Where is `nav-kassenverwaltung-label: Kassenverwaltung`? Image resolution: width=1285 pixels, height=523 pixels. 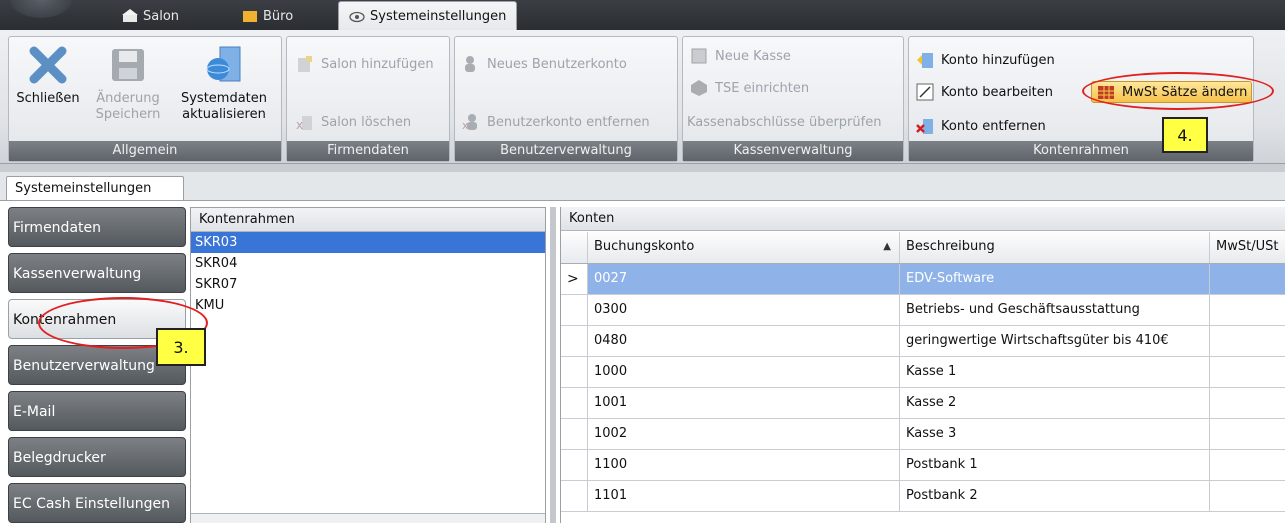
nav-kassenverwaltung-label: Kassenverwaltung is located at coordinates (77, 274).